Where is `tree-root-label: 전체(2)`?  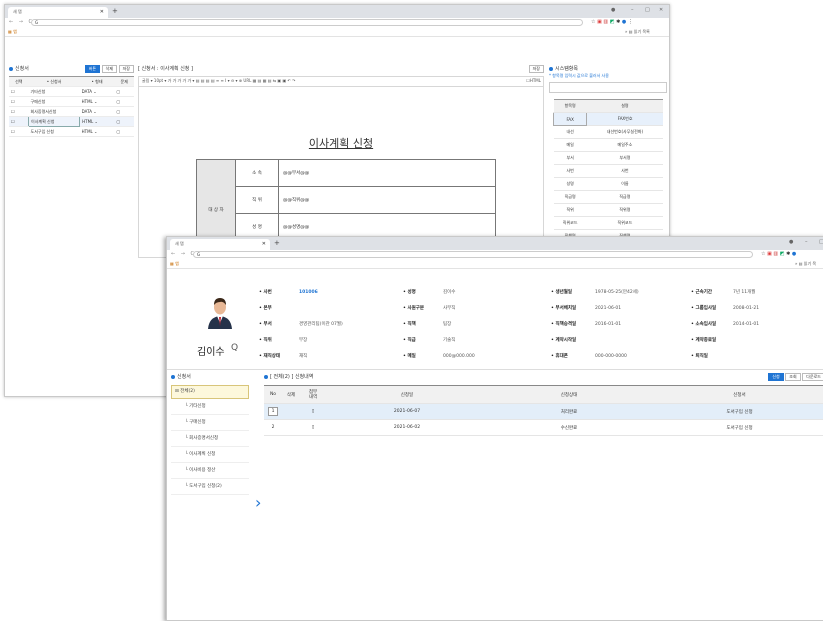
tree-root-label: 전체(2) is located at coordinates (187, 391).